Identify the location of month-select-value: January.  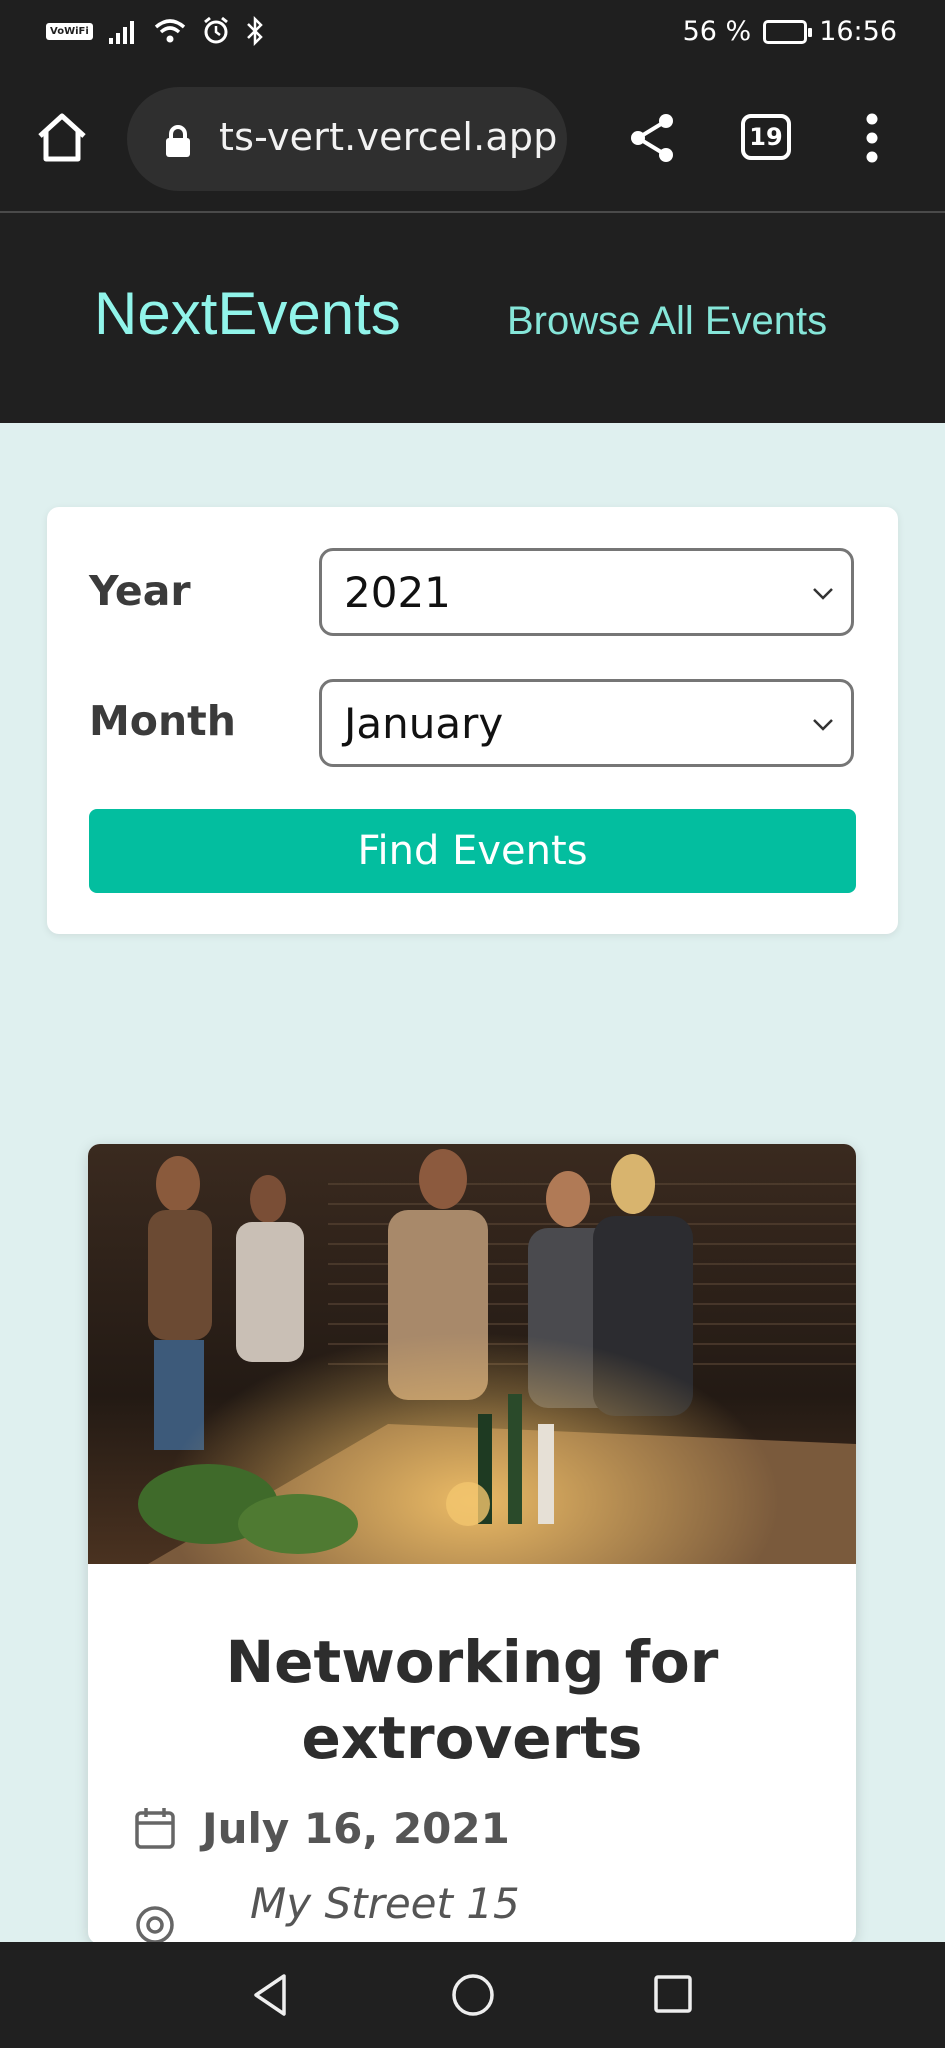
(424, 723).